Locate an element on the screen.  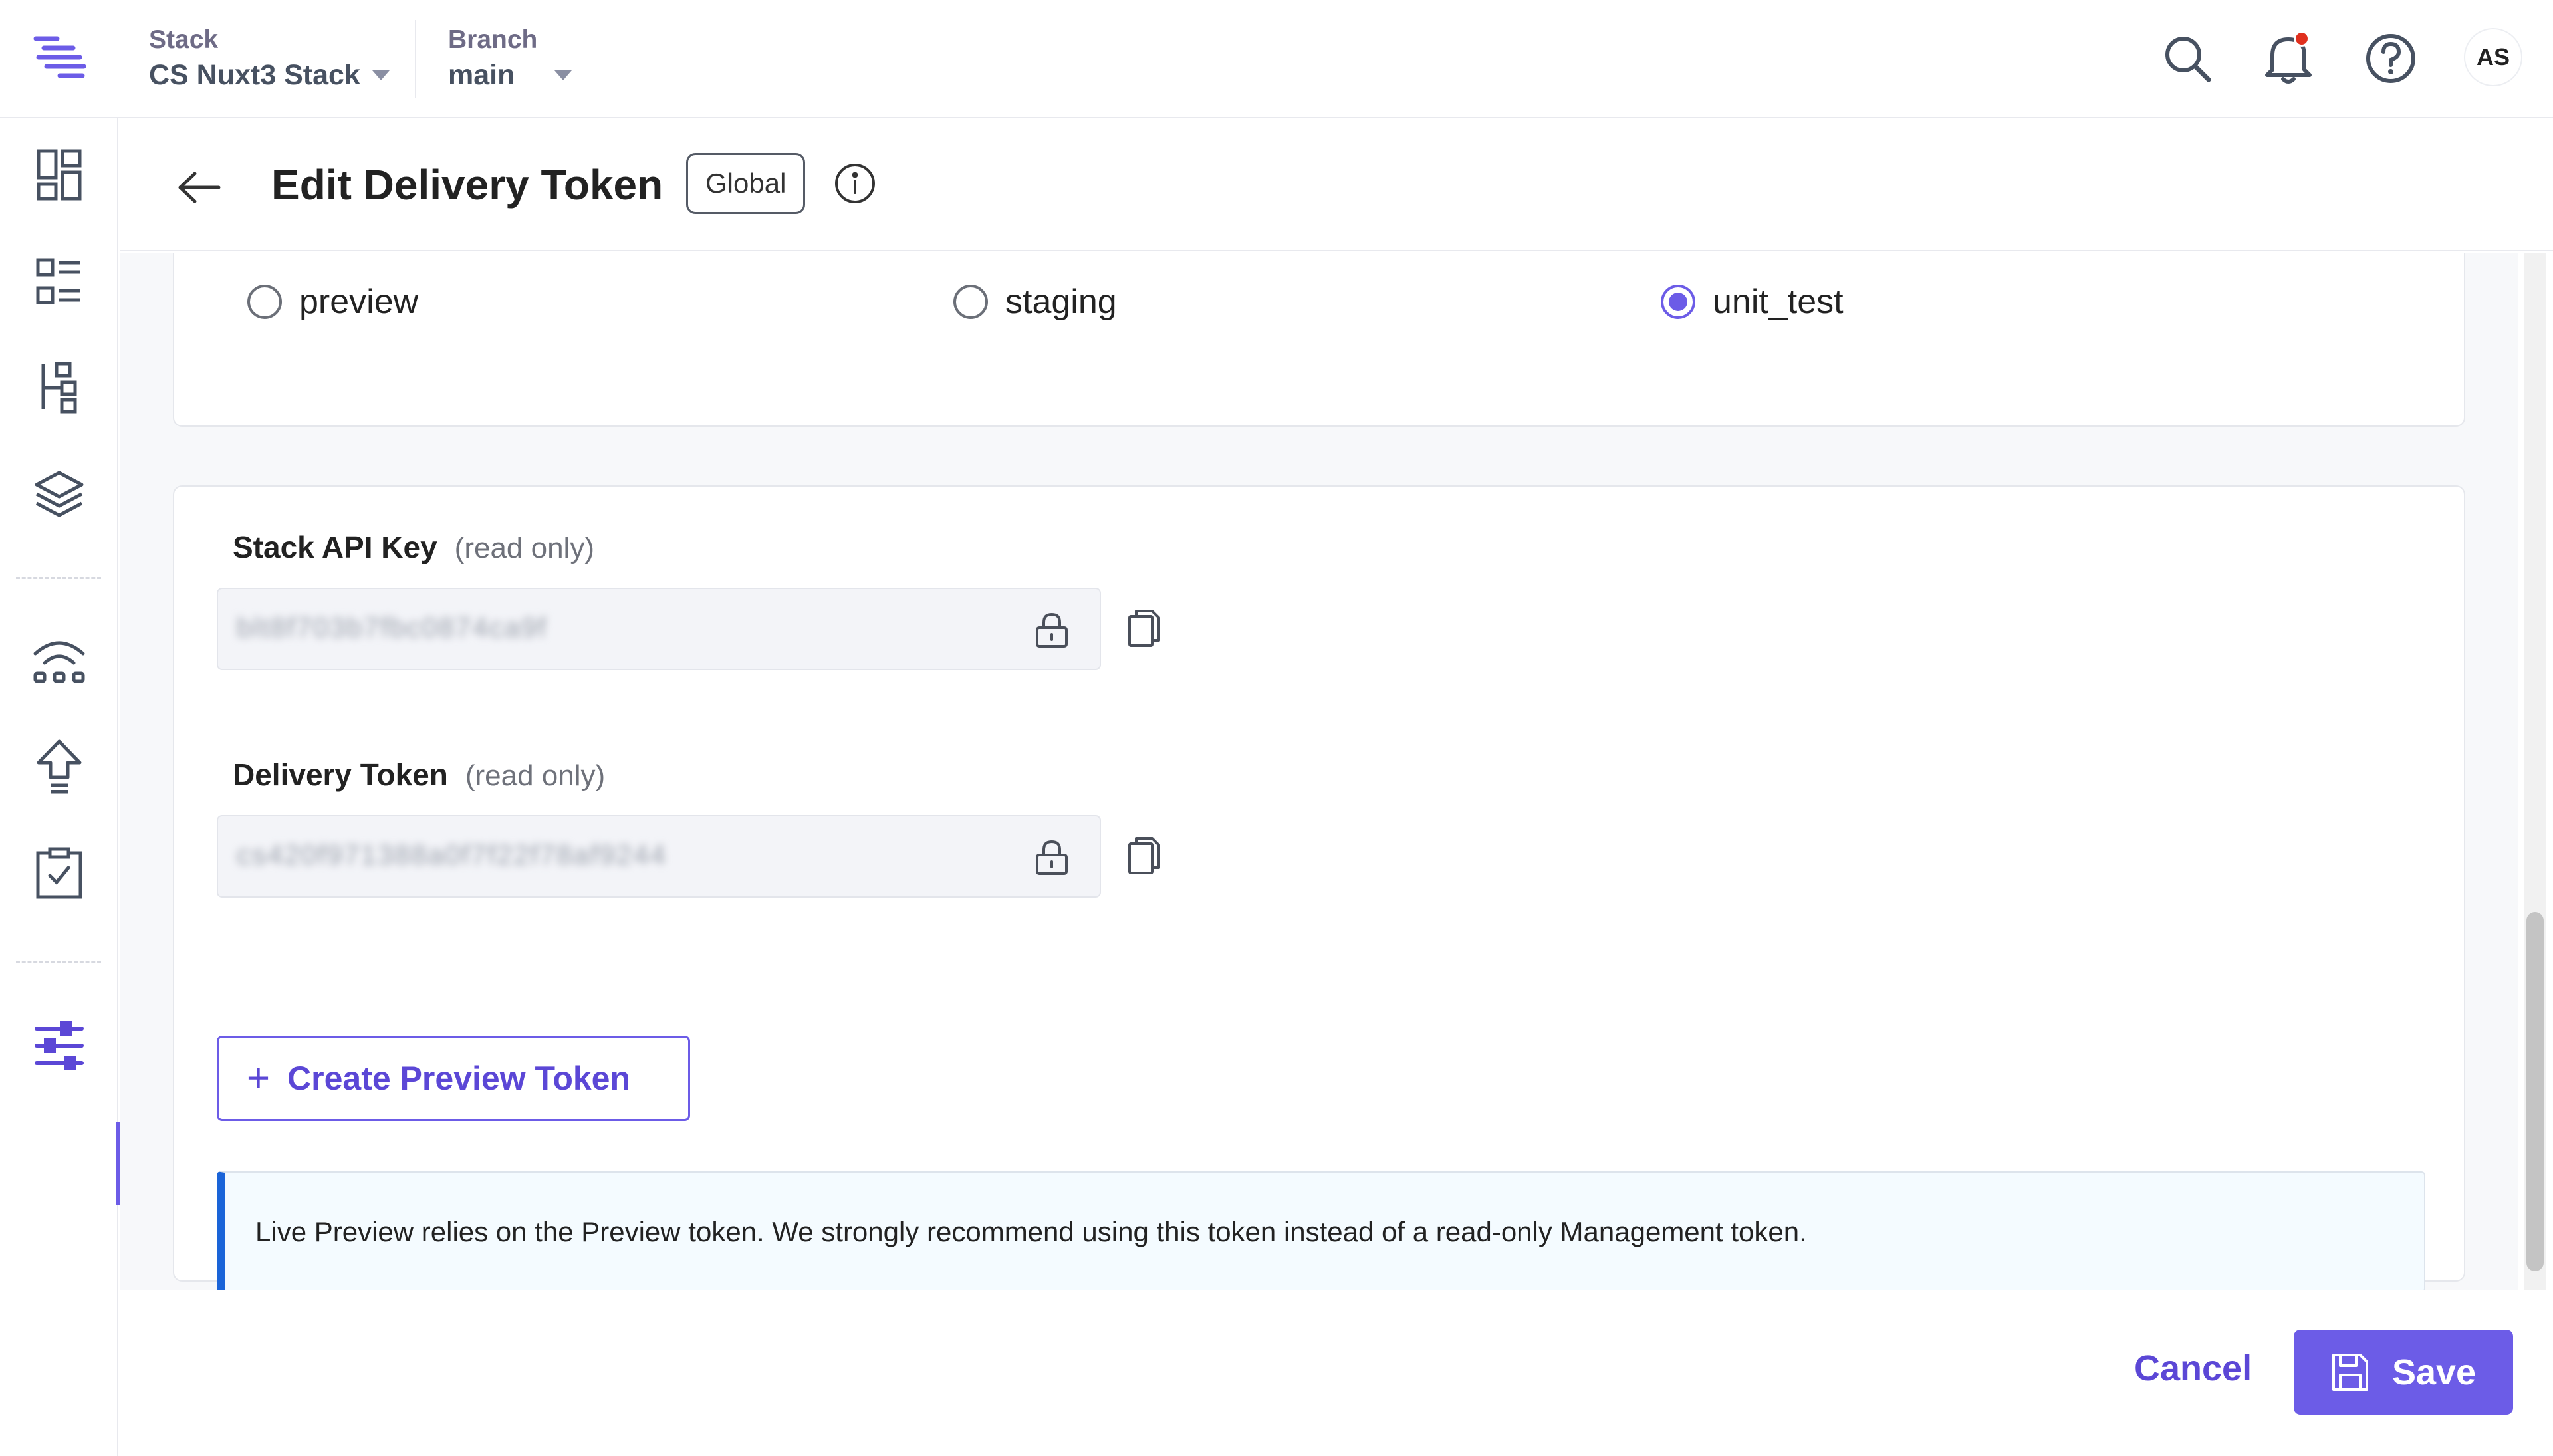
stack-name: CS Nuxt3 Stack is located at coordinates (254, 75).